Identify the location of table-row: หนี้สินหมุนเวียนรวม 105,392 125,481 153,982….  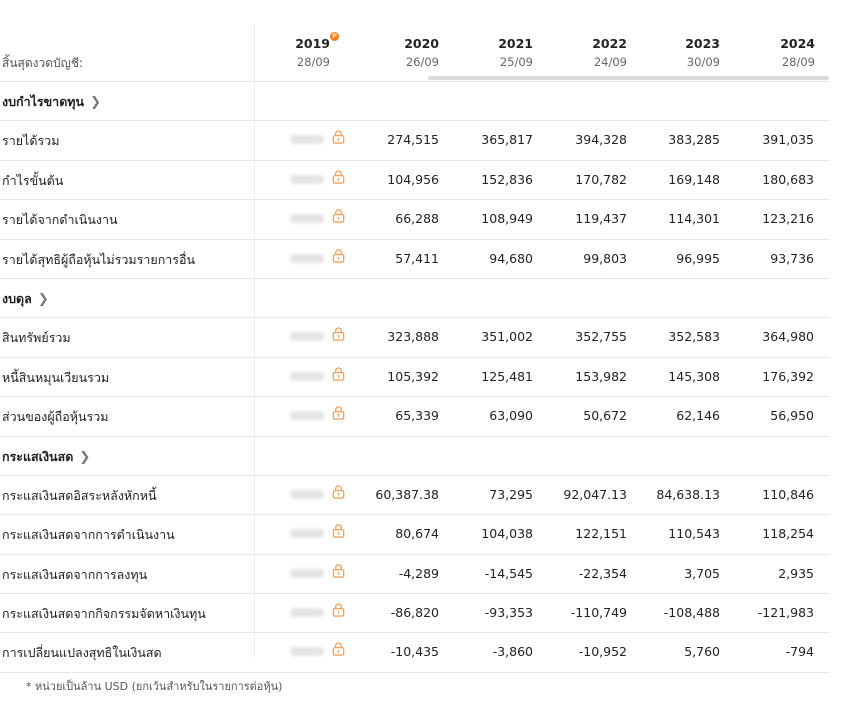
(415, 378).